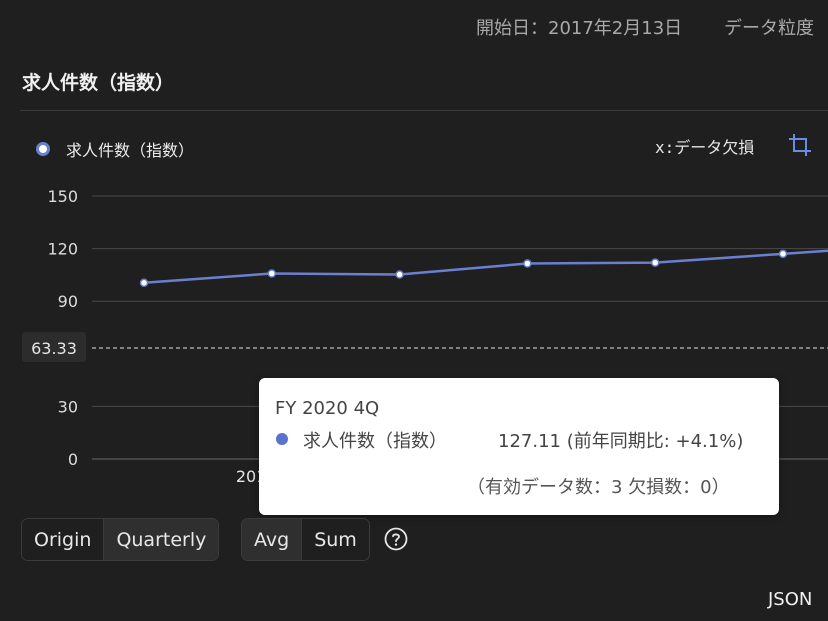  I want to click on y-tick-label: 150, so click(62, 196).